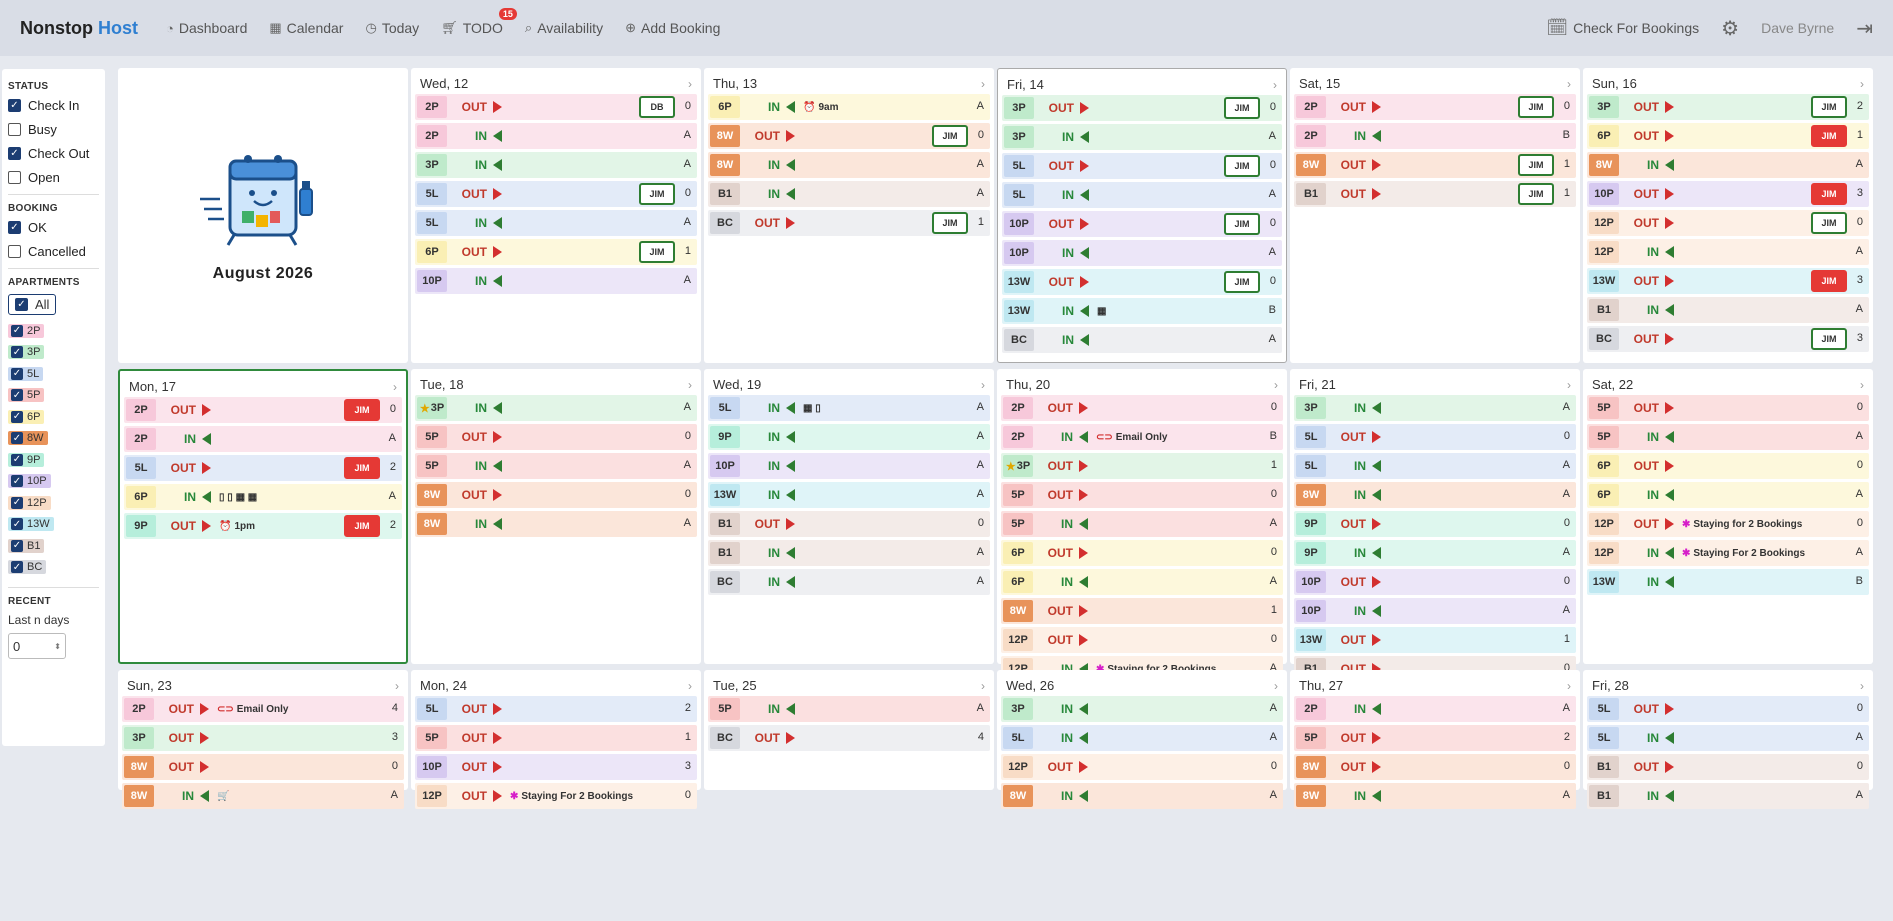 The image size is (1893, 921). What do you see at coordinates (306, 28) in the screenshot?
I see `nav-calendar: ▦ Calendar` at bounding box center [306, 28].